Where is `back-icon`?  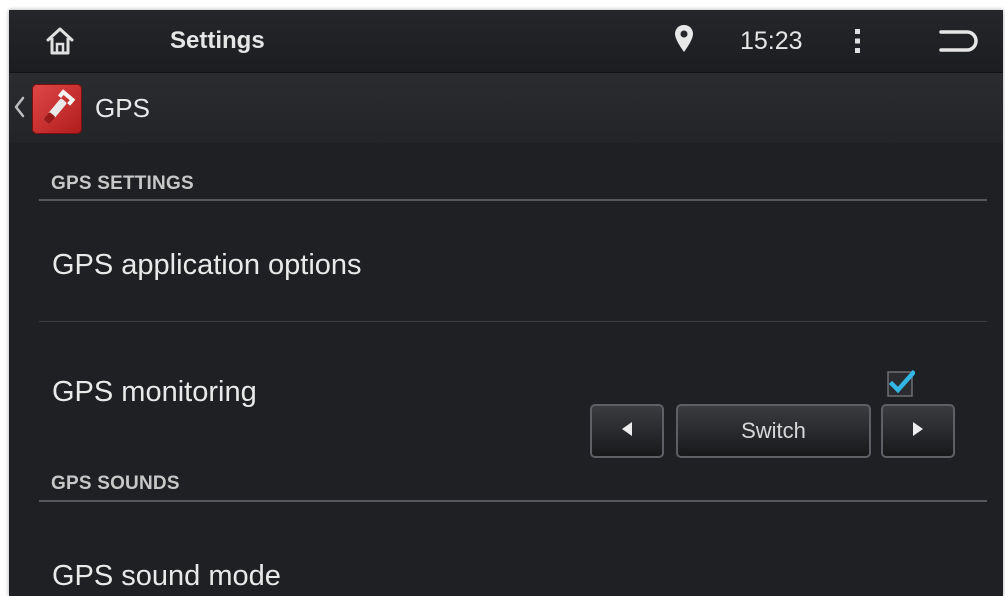
back-icon is located at coordinates (956, 41).